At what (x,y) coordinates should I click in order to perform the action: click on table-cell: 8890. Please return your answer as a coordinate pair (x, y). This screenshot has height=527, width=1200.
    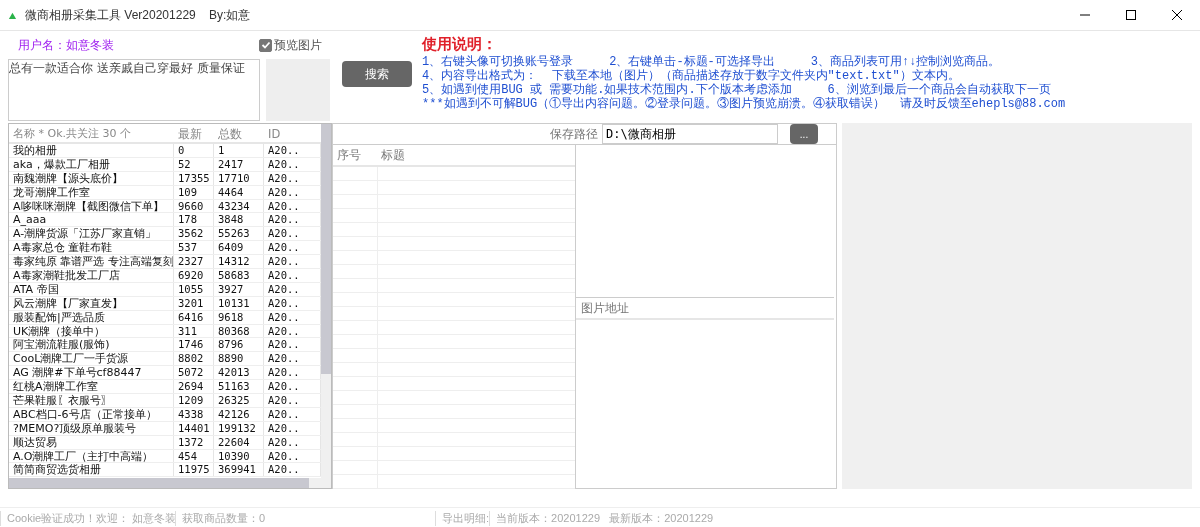
    Looking at the image, I should click on (239, 359).